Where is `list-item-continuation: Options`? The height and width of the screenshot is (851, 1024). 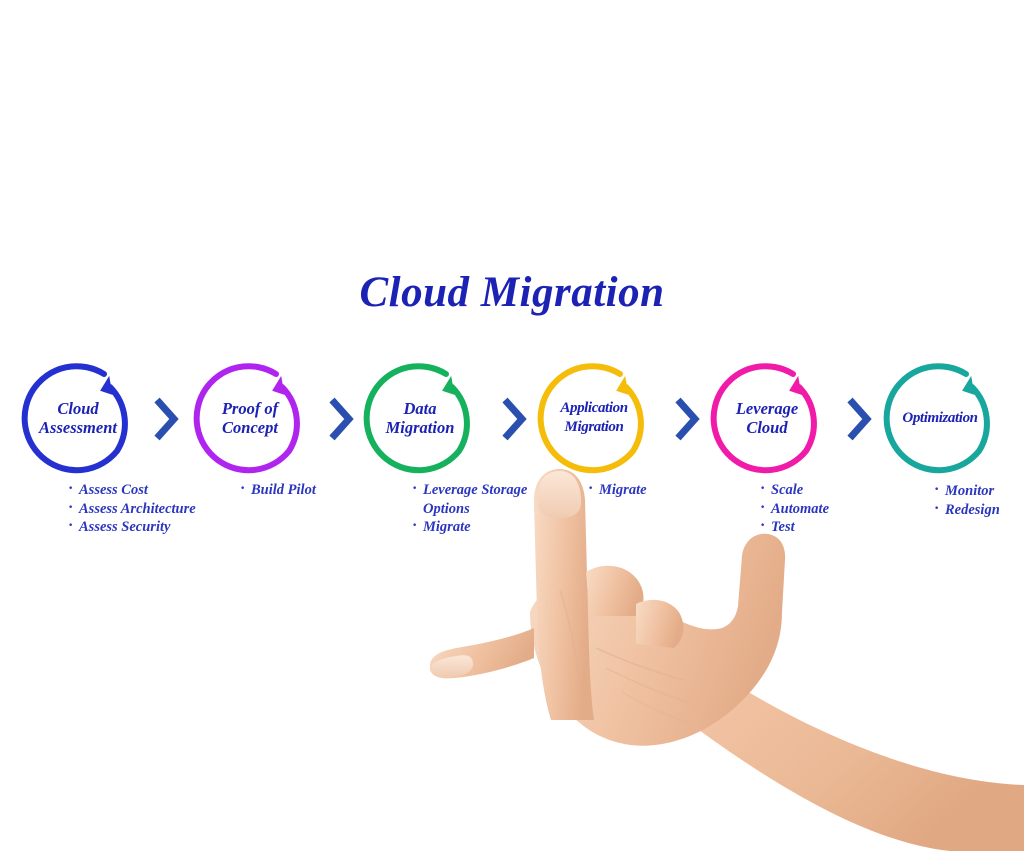 list-item-continuation: Options is located at coordinates (446, 508).